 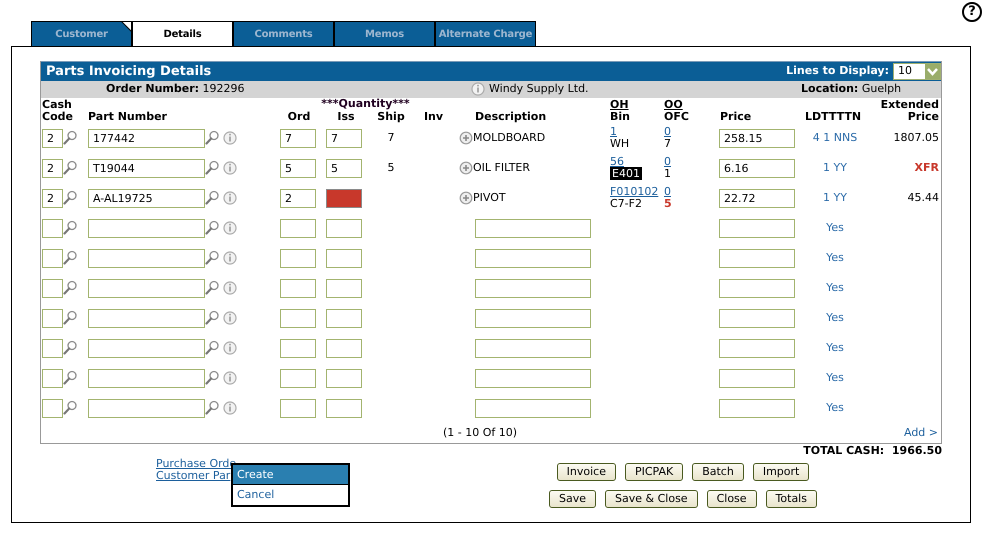 I want to click on menu-item: Cancel, so click(x=290, y=495).